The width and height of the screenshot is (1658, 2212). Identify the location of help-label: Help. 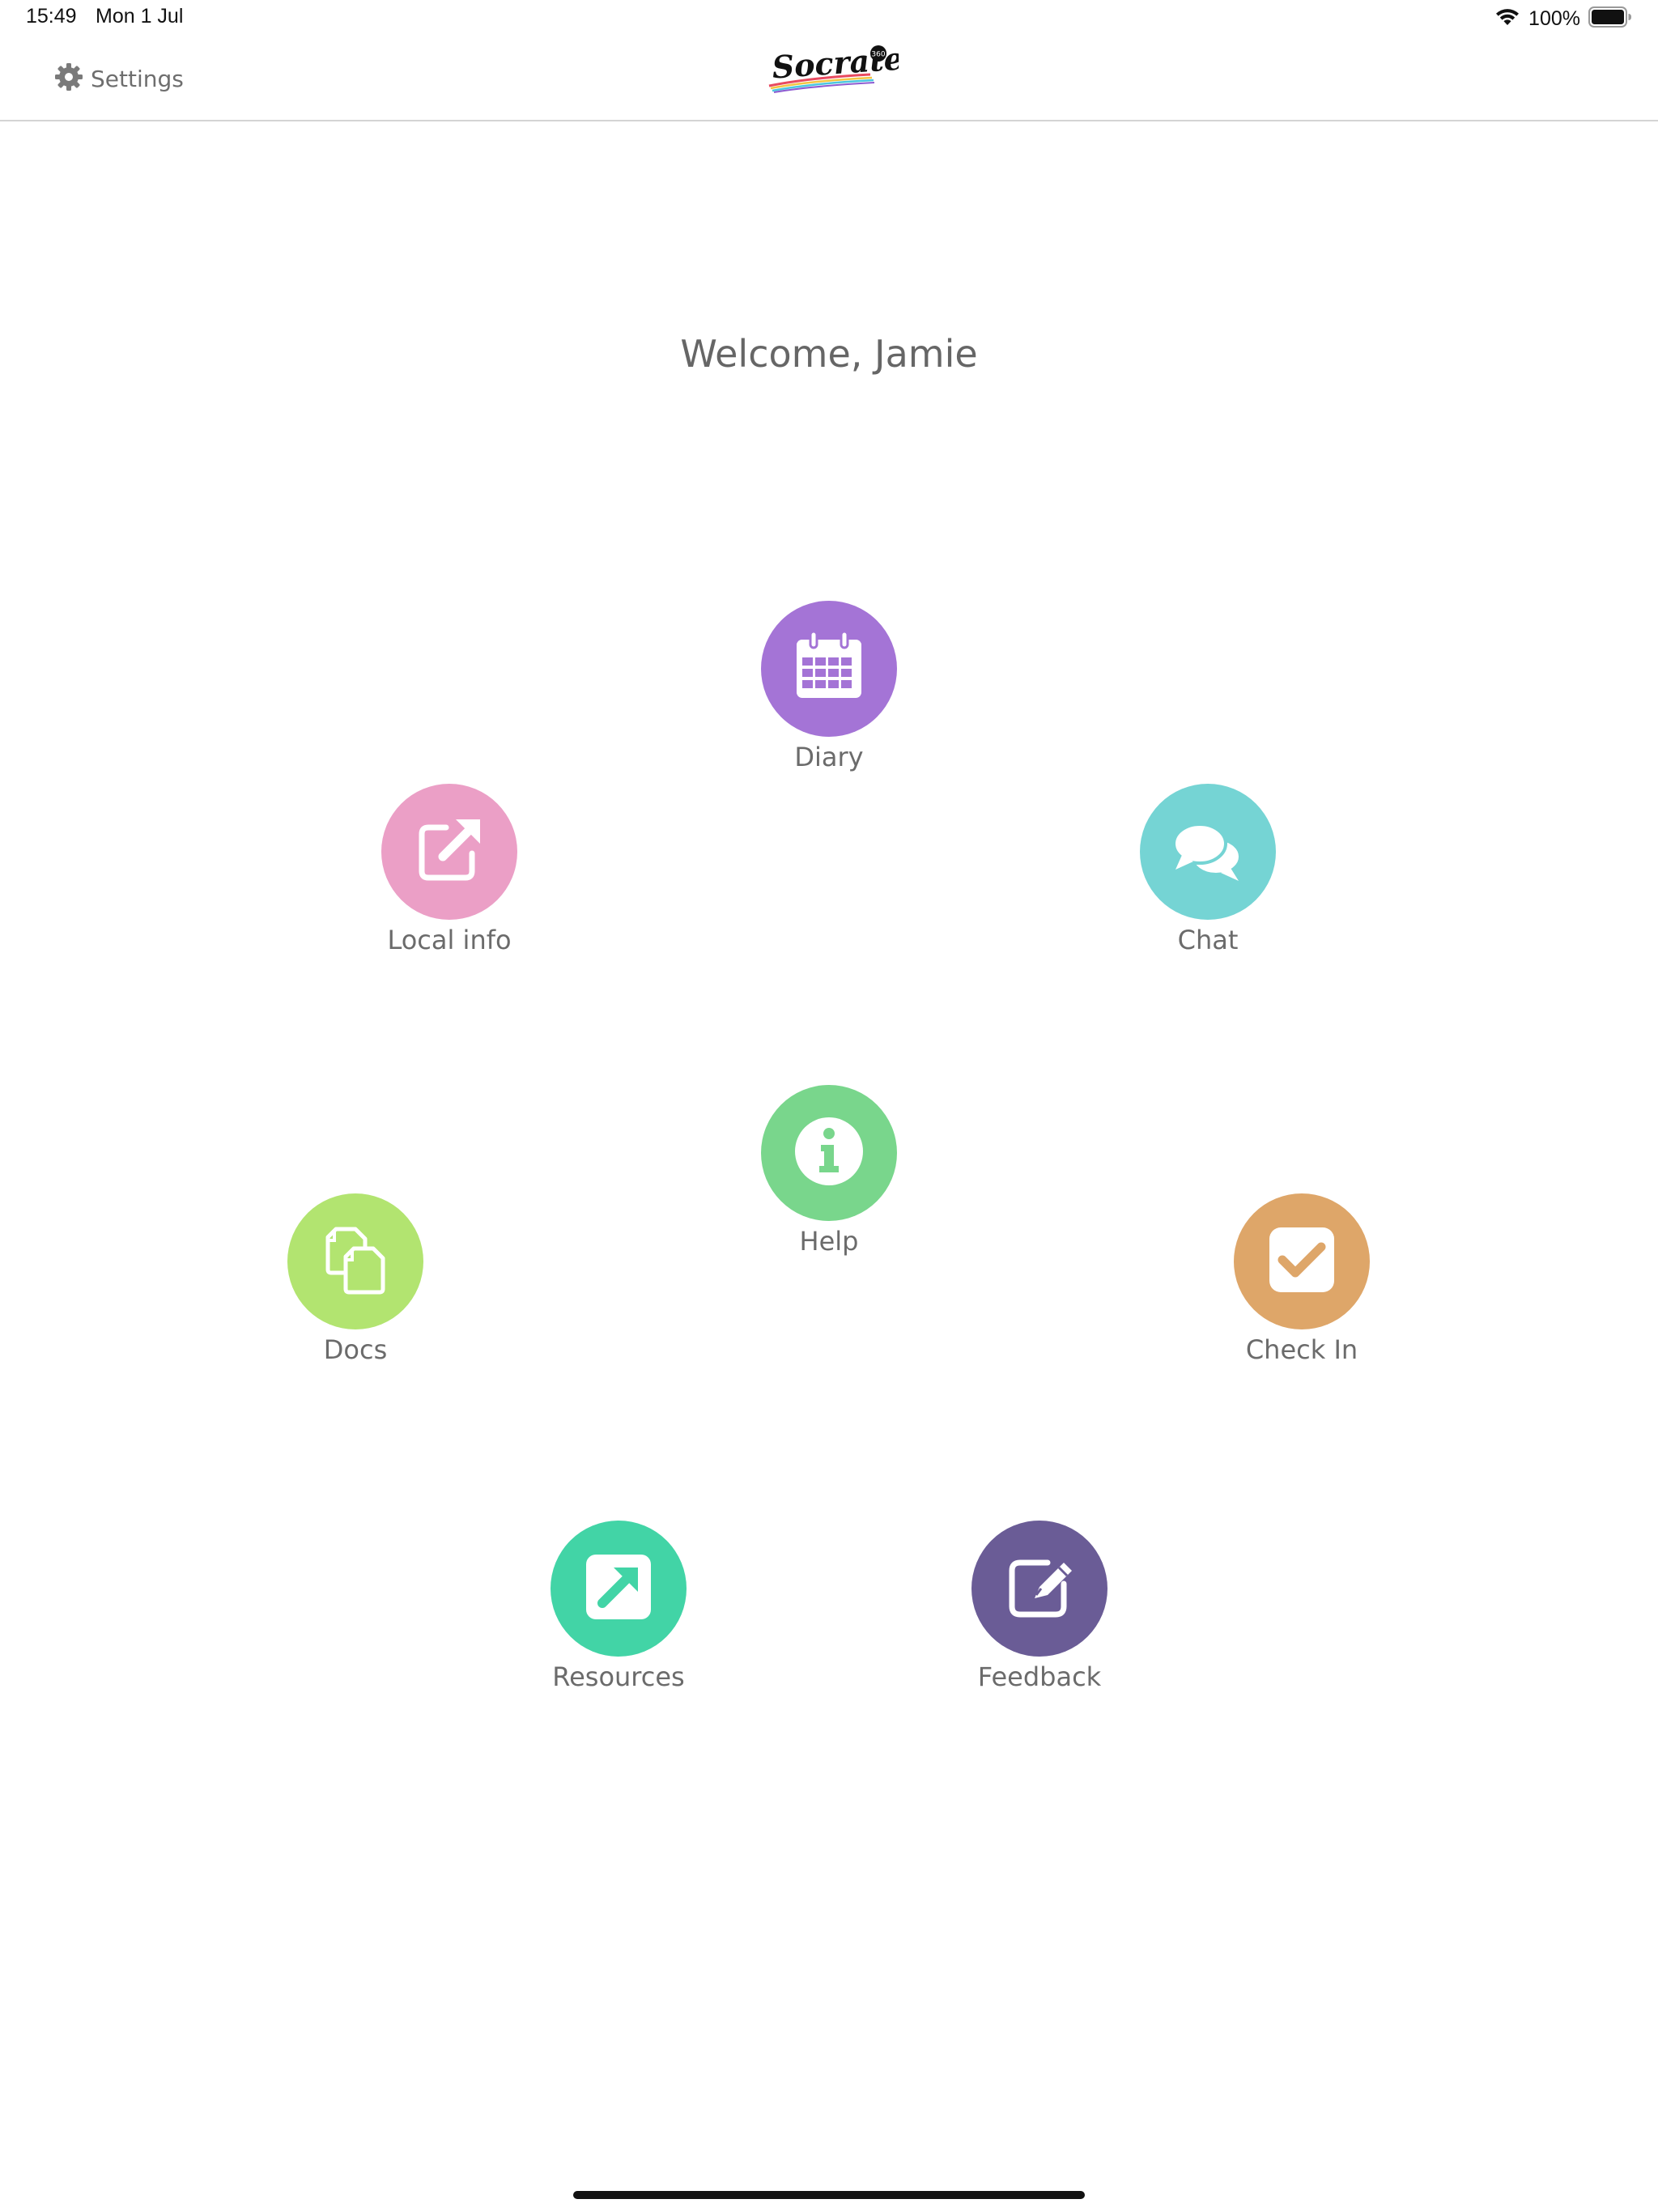
(829, 1241).